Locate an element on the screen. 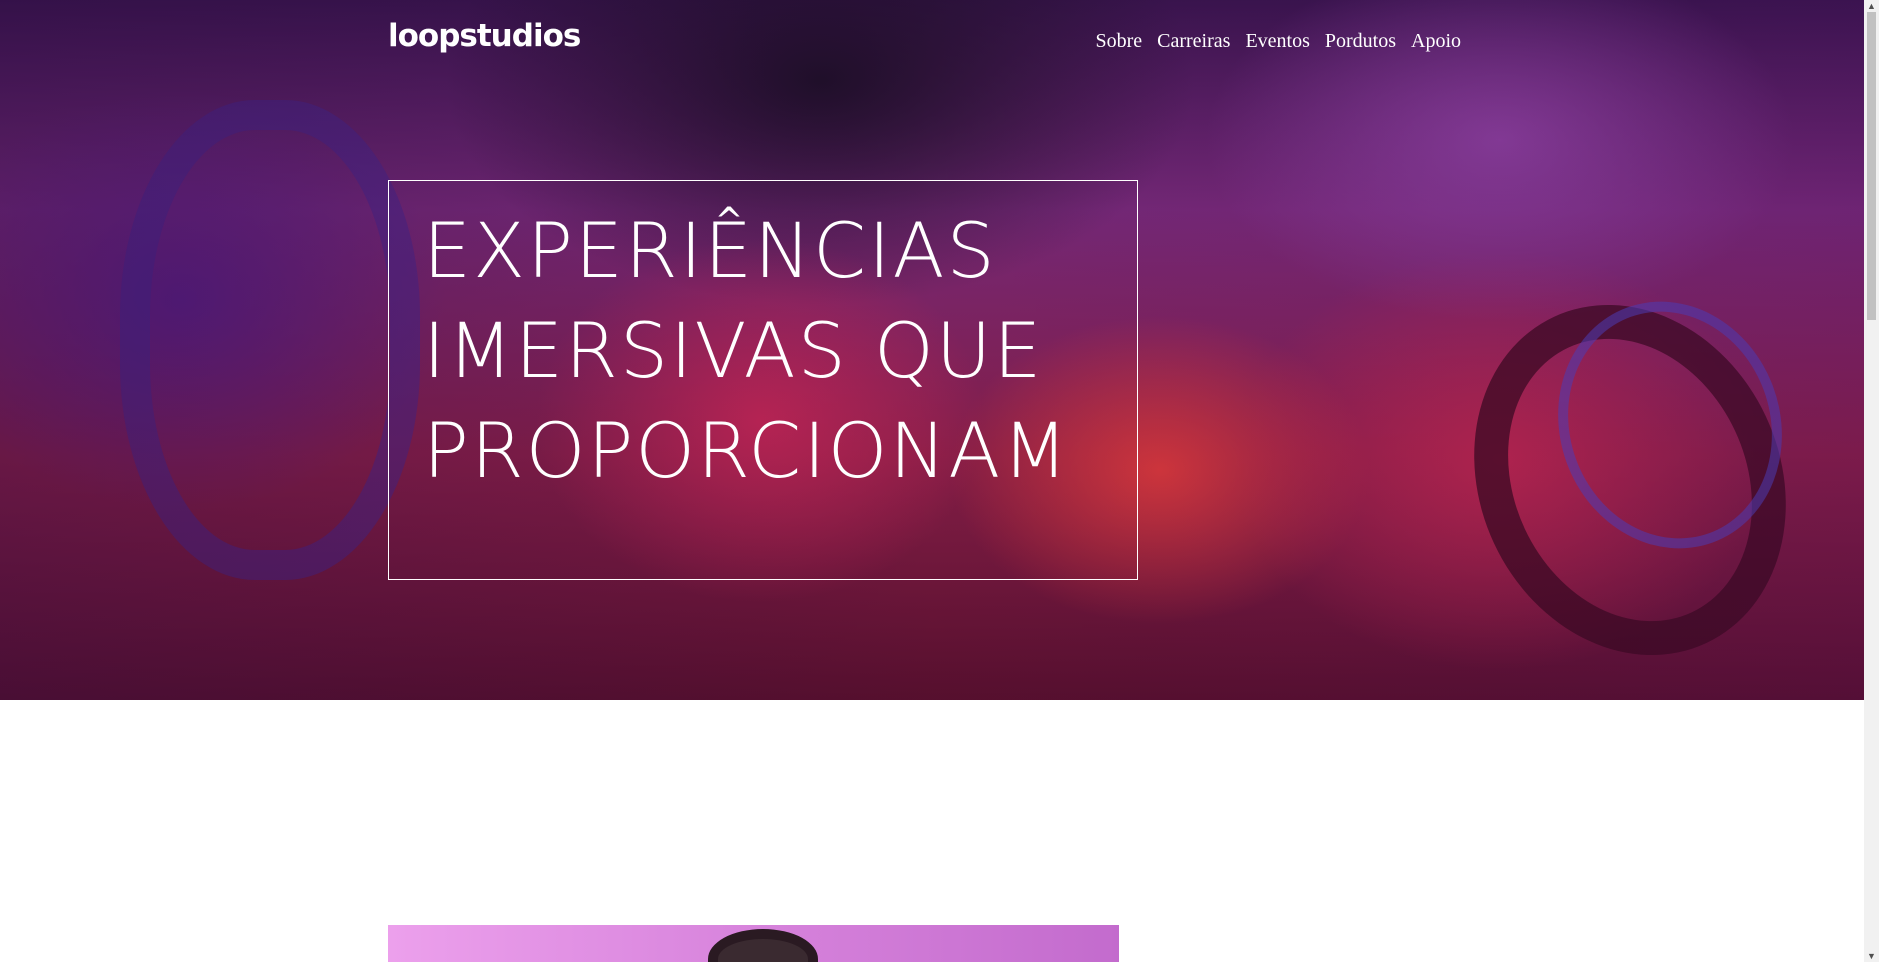  nav-link-sobre: Sobre is located at coordinates (1118, 41).